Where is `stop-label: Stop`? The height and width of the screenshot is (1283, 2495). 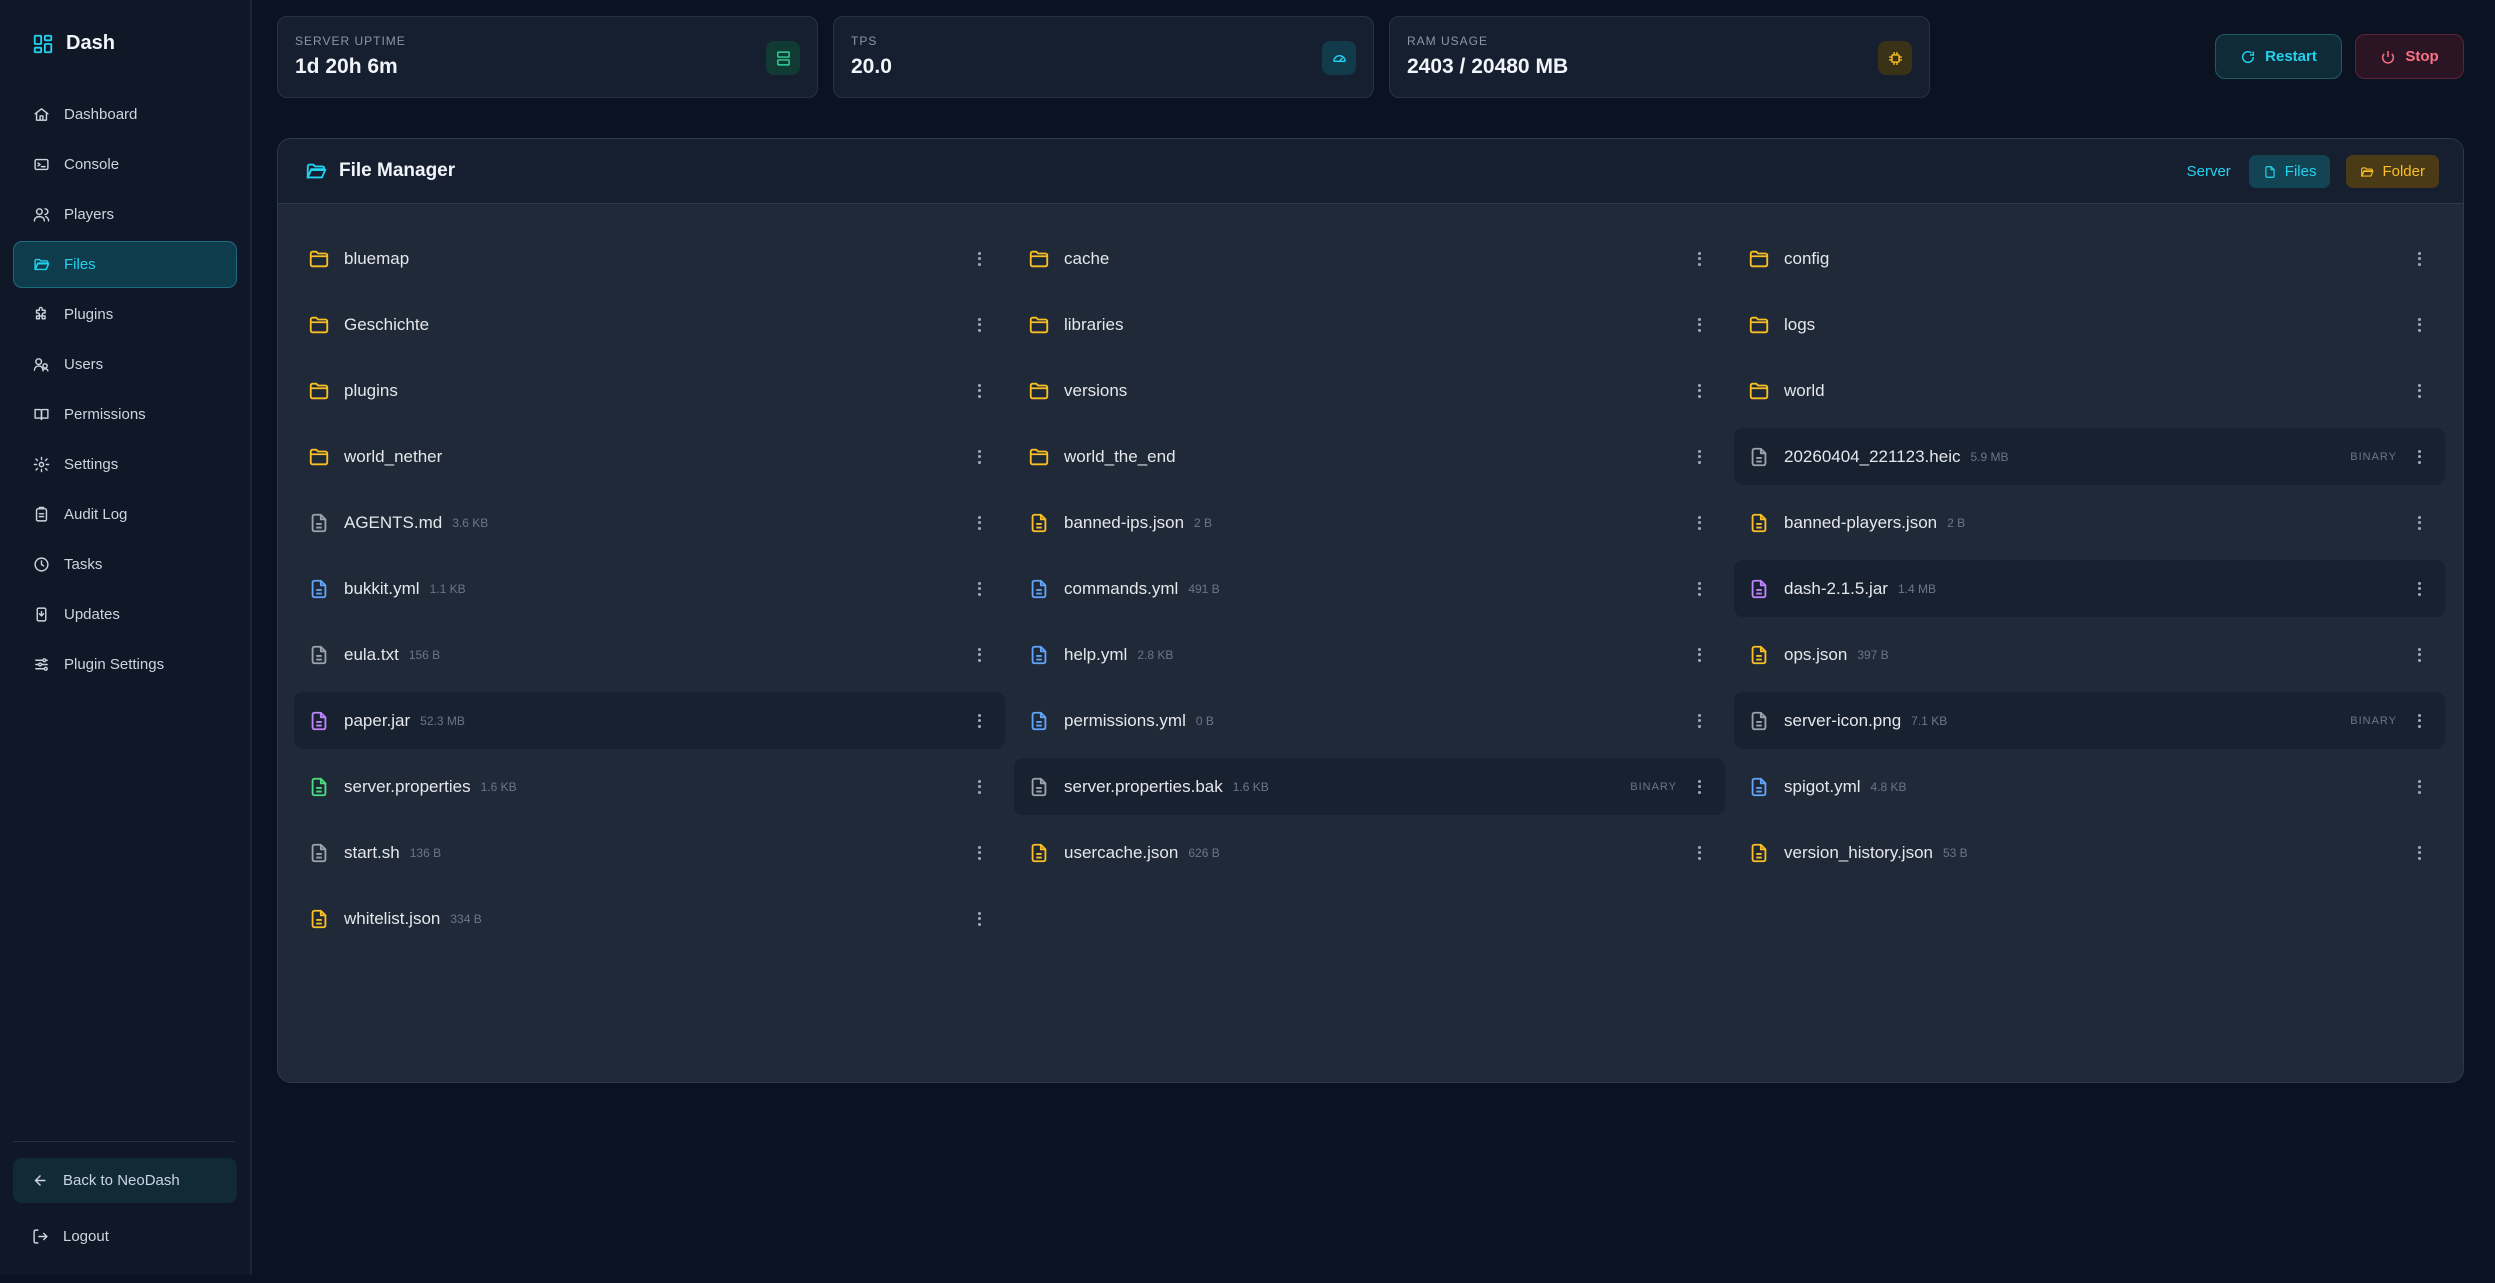 stop-label: Stop is located at coordinates (2422, 56).